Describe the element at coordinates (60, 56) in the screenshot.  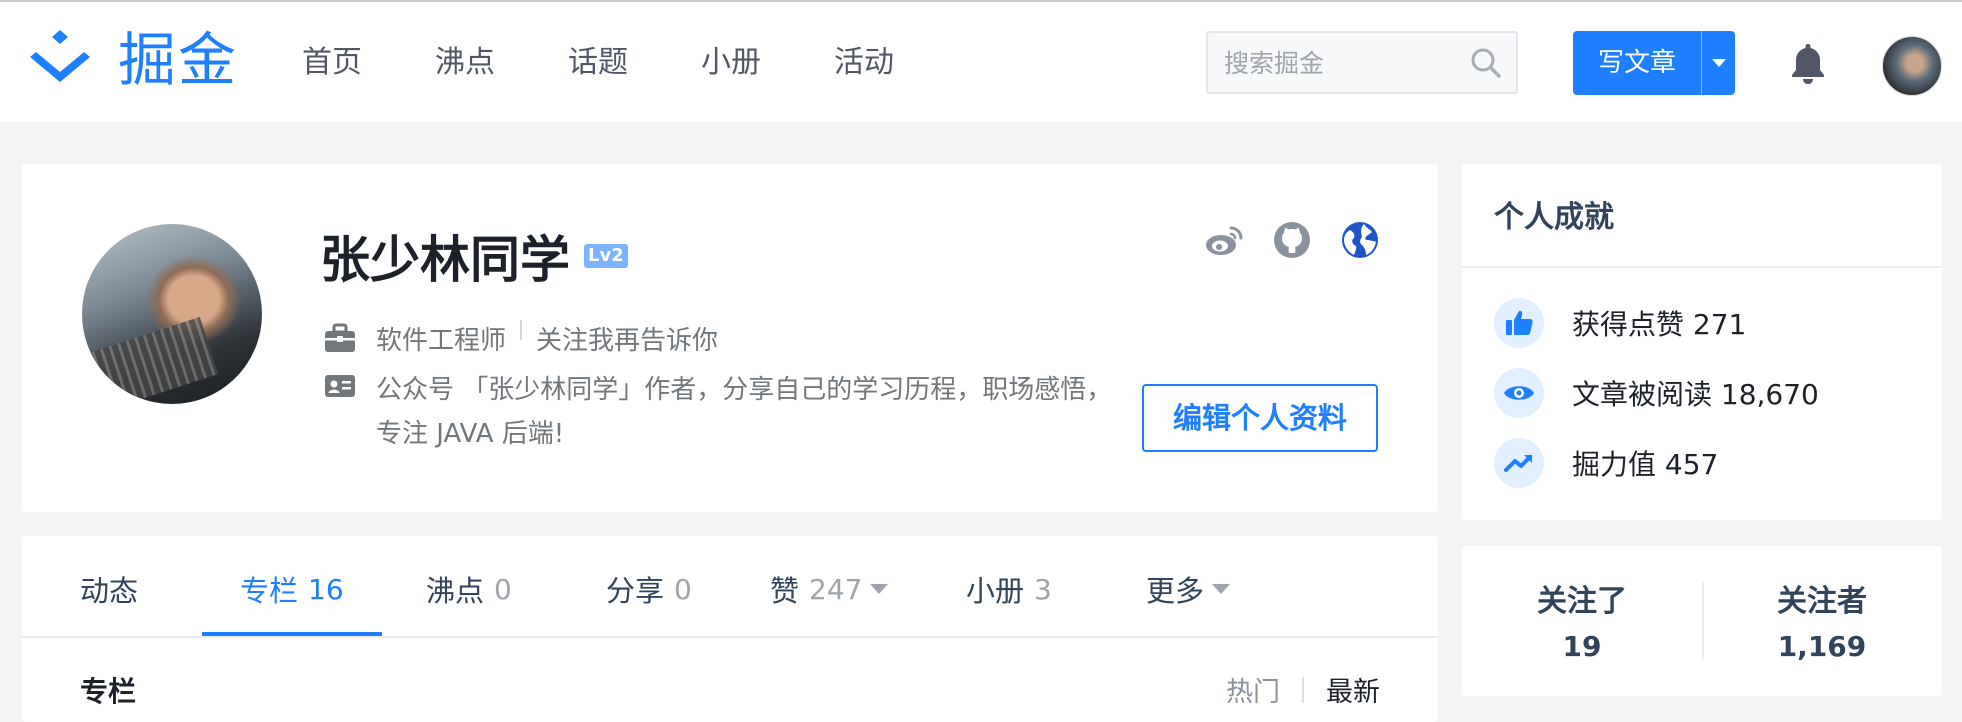
I see `juejin-logo-icon` at that location.